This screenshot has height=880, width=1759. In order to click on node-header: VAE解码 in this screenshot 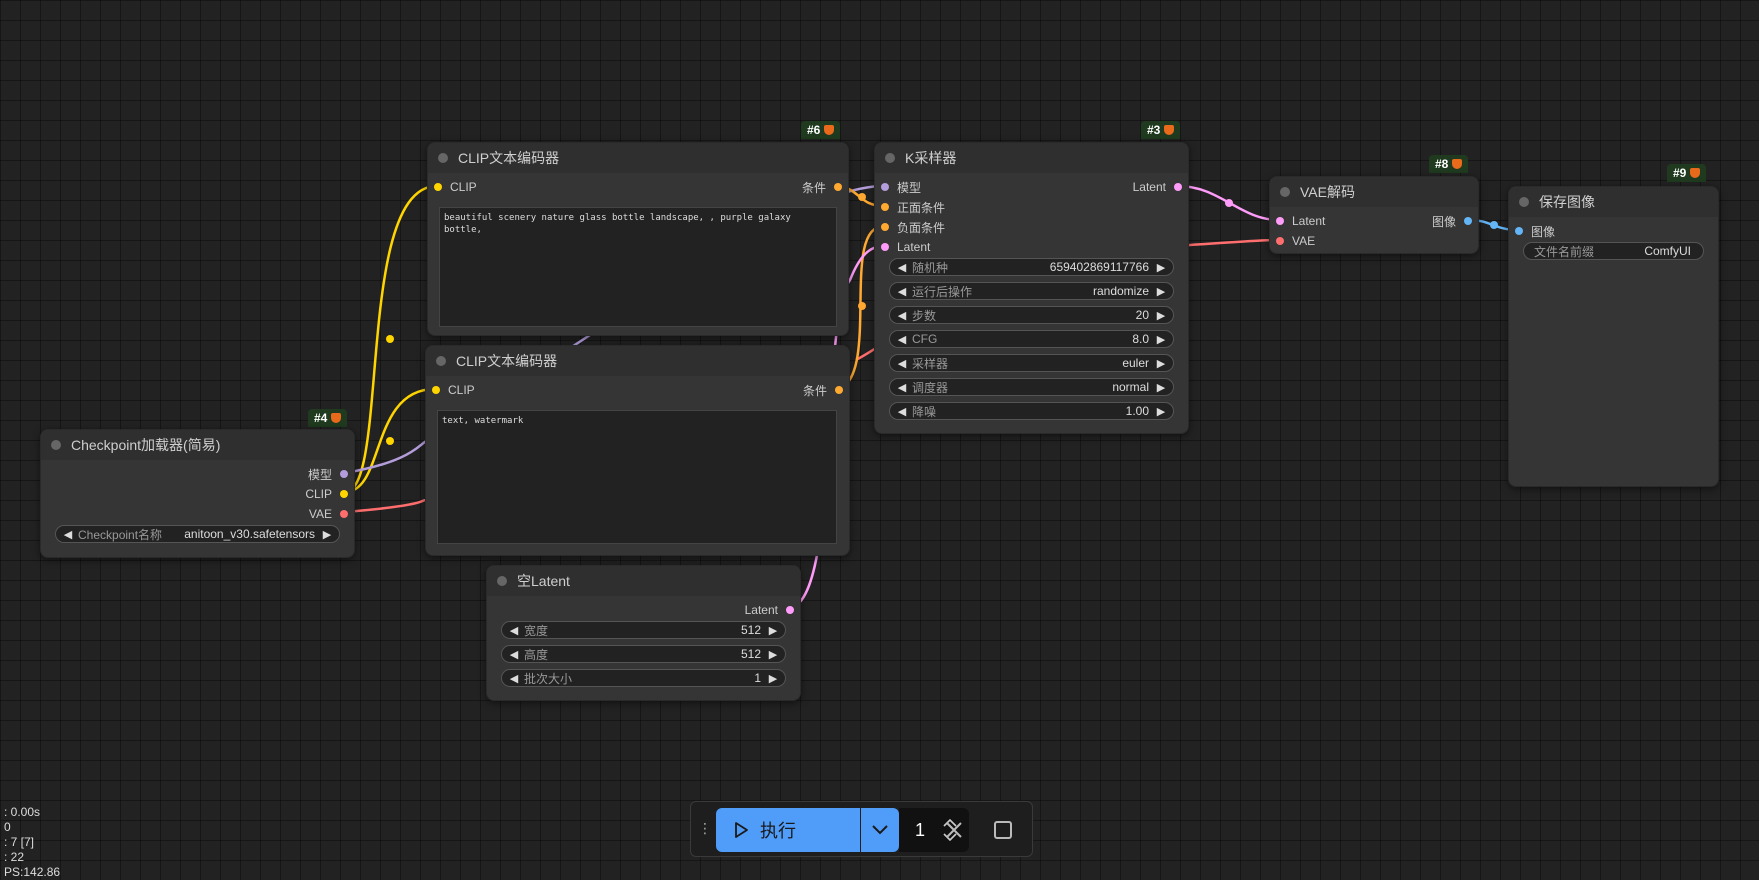, I will do `click(1374, 192)`.